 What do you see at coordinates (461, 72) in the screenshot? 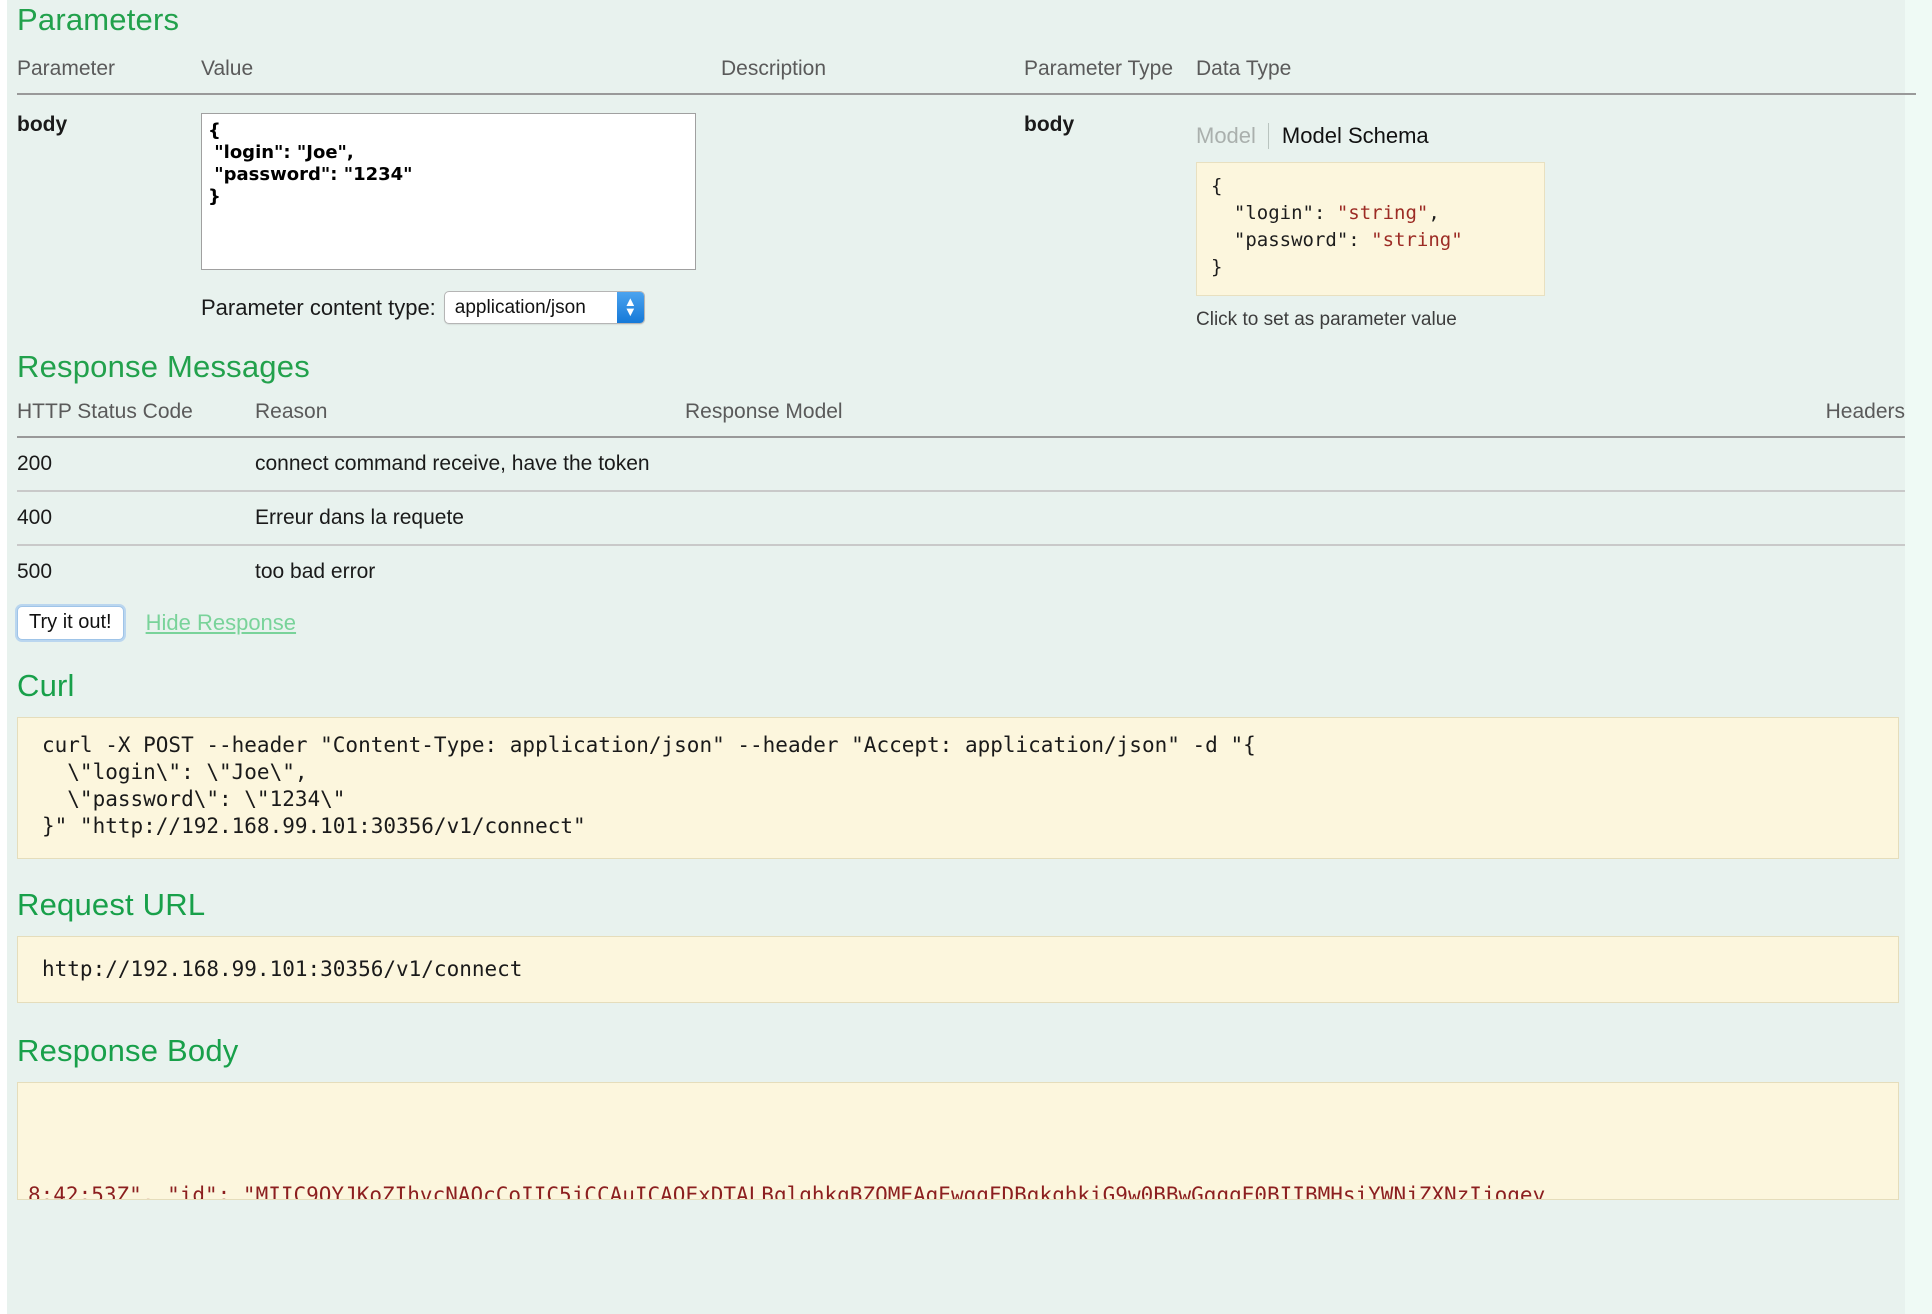
I see `col-value: Value` at bounding box center [461, 72].